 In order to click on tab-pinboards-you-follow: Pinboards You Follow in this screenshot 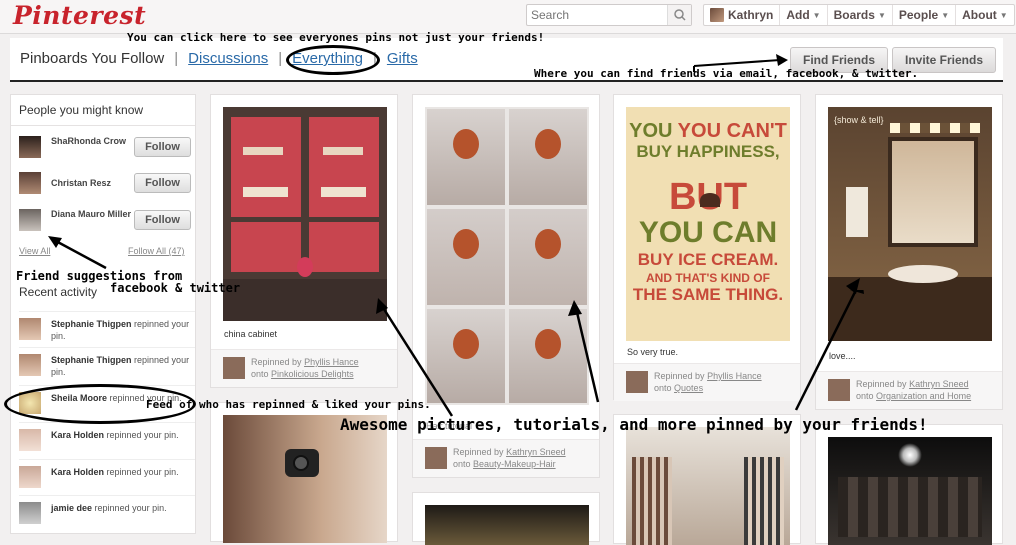, I will do `click(92, 58)`.